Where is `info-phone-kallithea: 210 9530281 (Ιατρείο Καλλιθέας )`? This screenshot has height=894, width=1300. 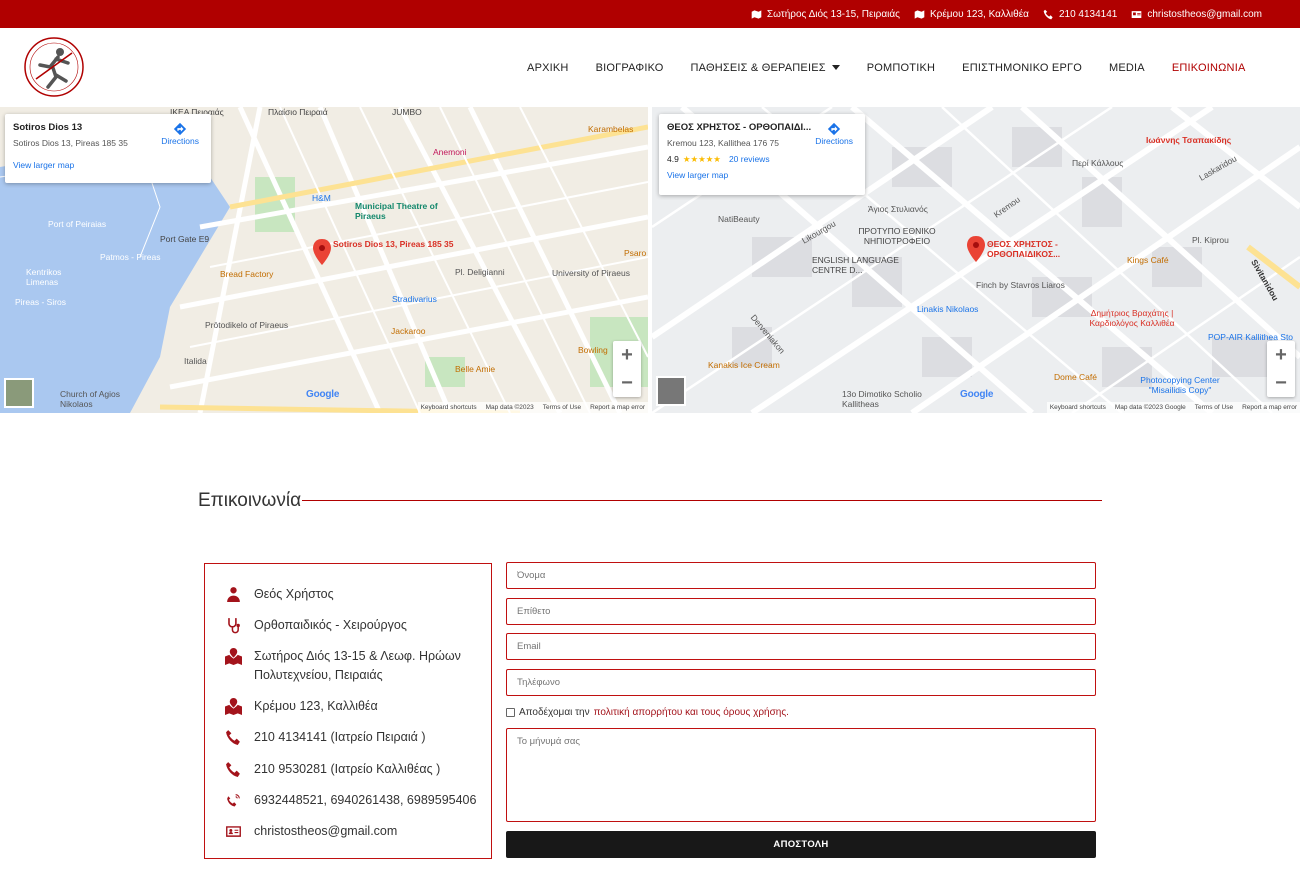
info-phone-kallithea: 210 9530281 (Ιατρείο Καλλιθέας ) is located at coordinates (332, 769).